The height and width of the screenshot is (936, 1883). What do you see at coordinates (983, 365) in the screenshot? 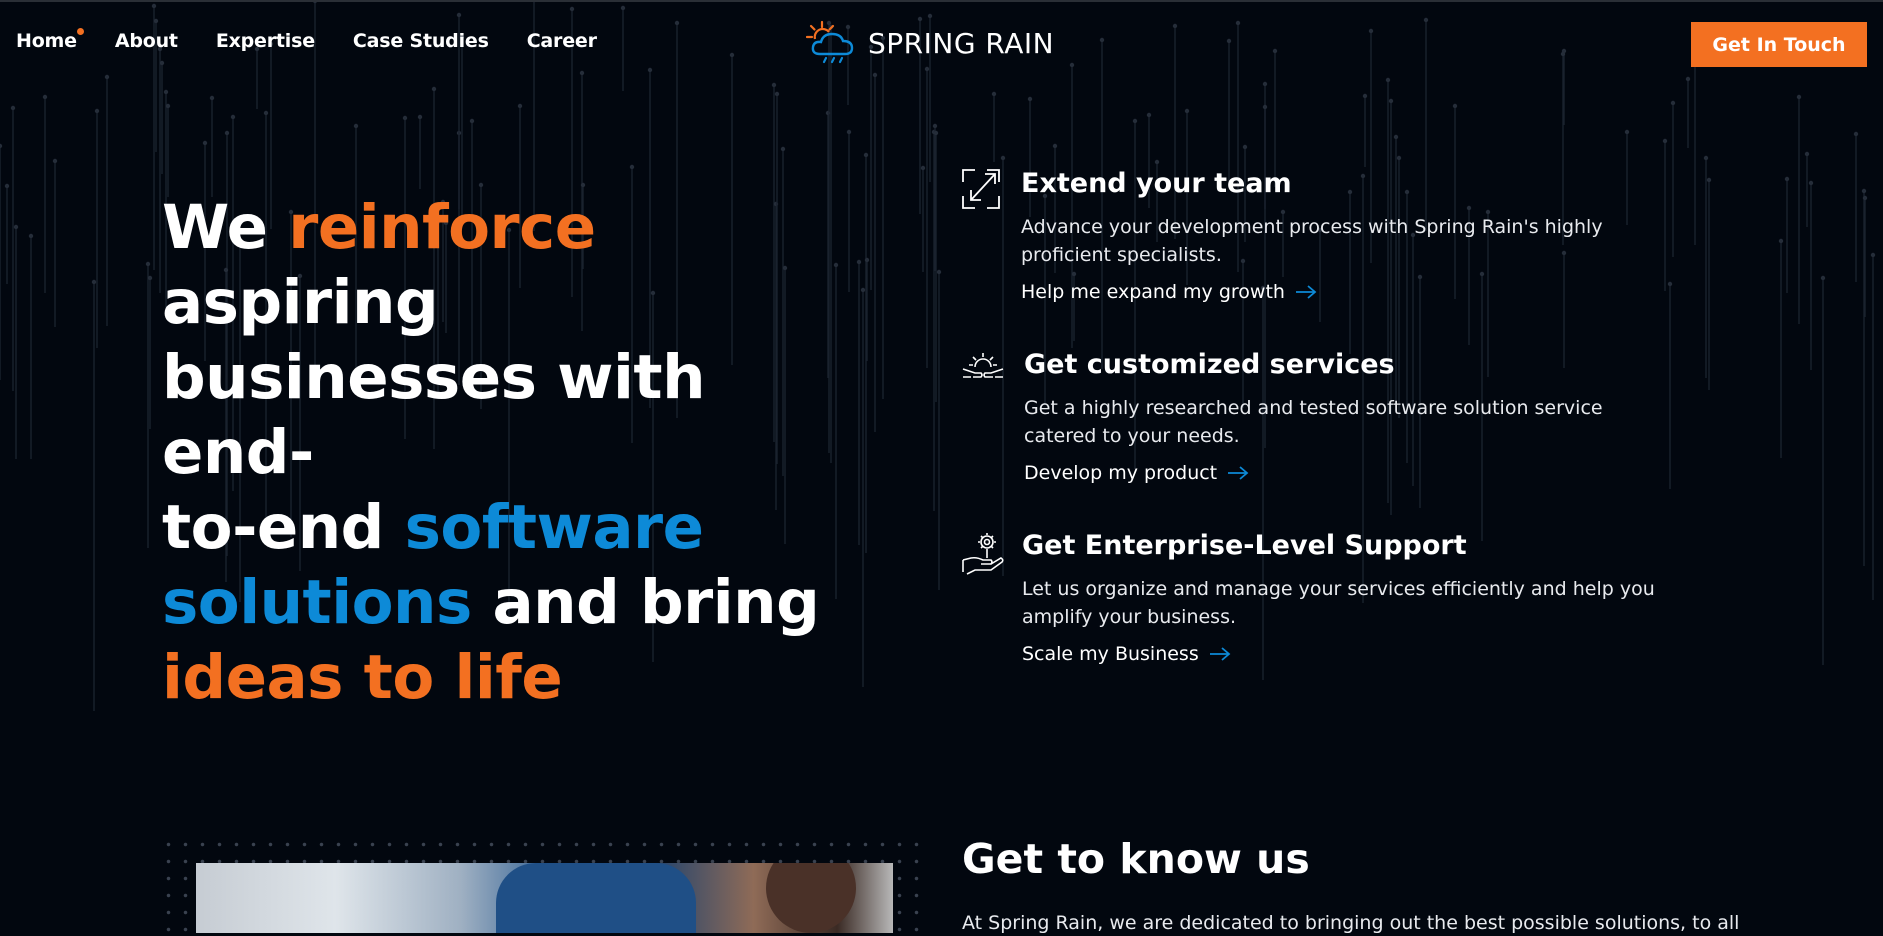
I see `gear-hands-icon` at bounding box center [983, 365].